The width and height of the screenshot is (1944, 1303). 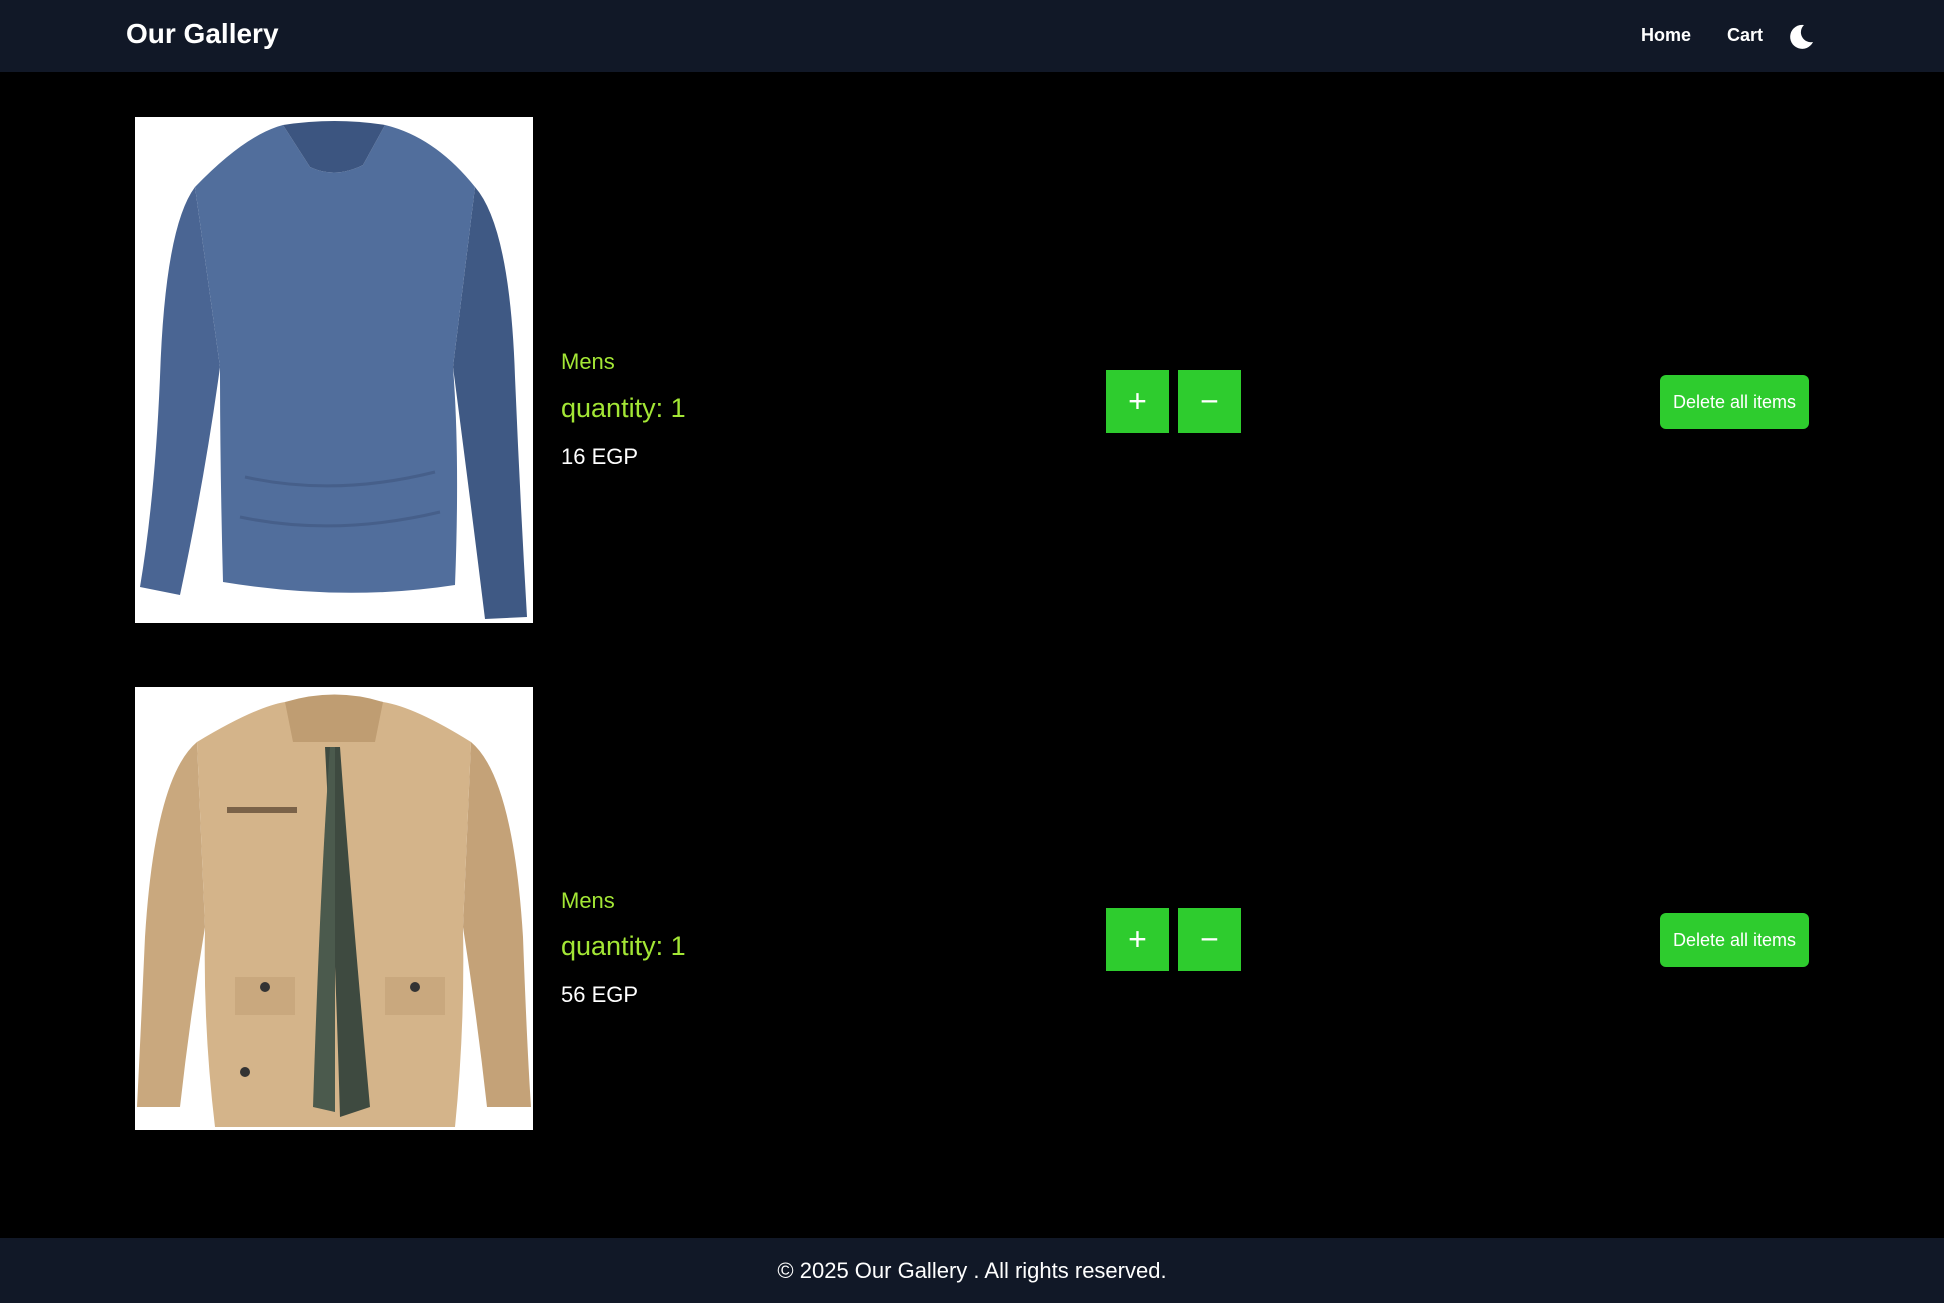 What do you see at coordinates (334, 370) in the screenshot?
I see `product-image-shirt` at bounding box center [334, 370].